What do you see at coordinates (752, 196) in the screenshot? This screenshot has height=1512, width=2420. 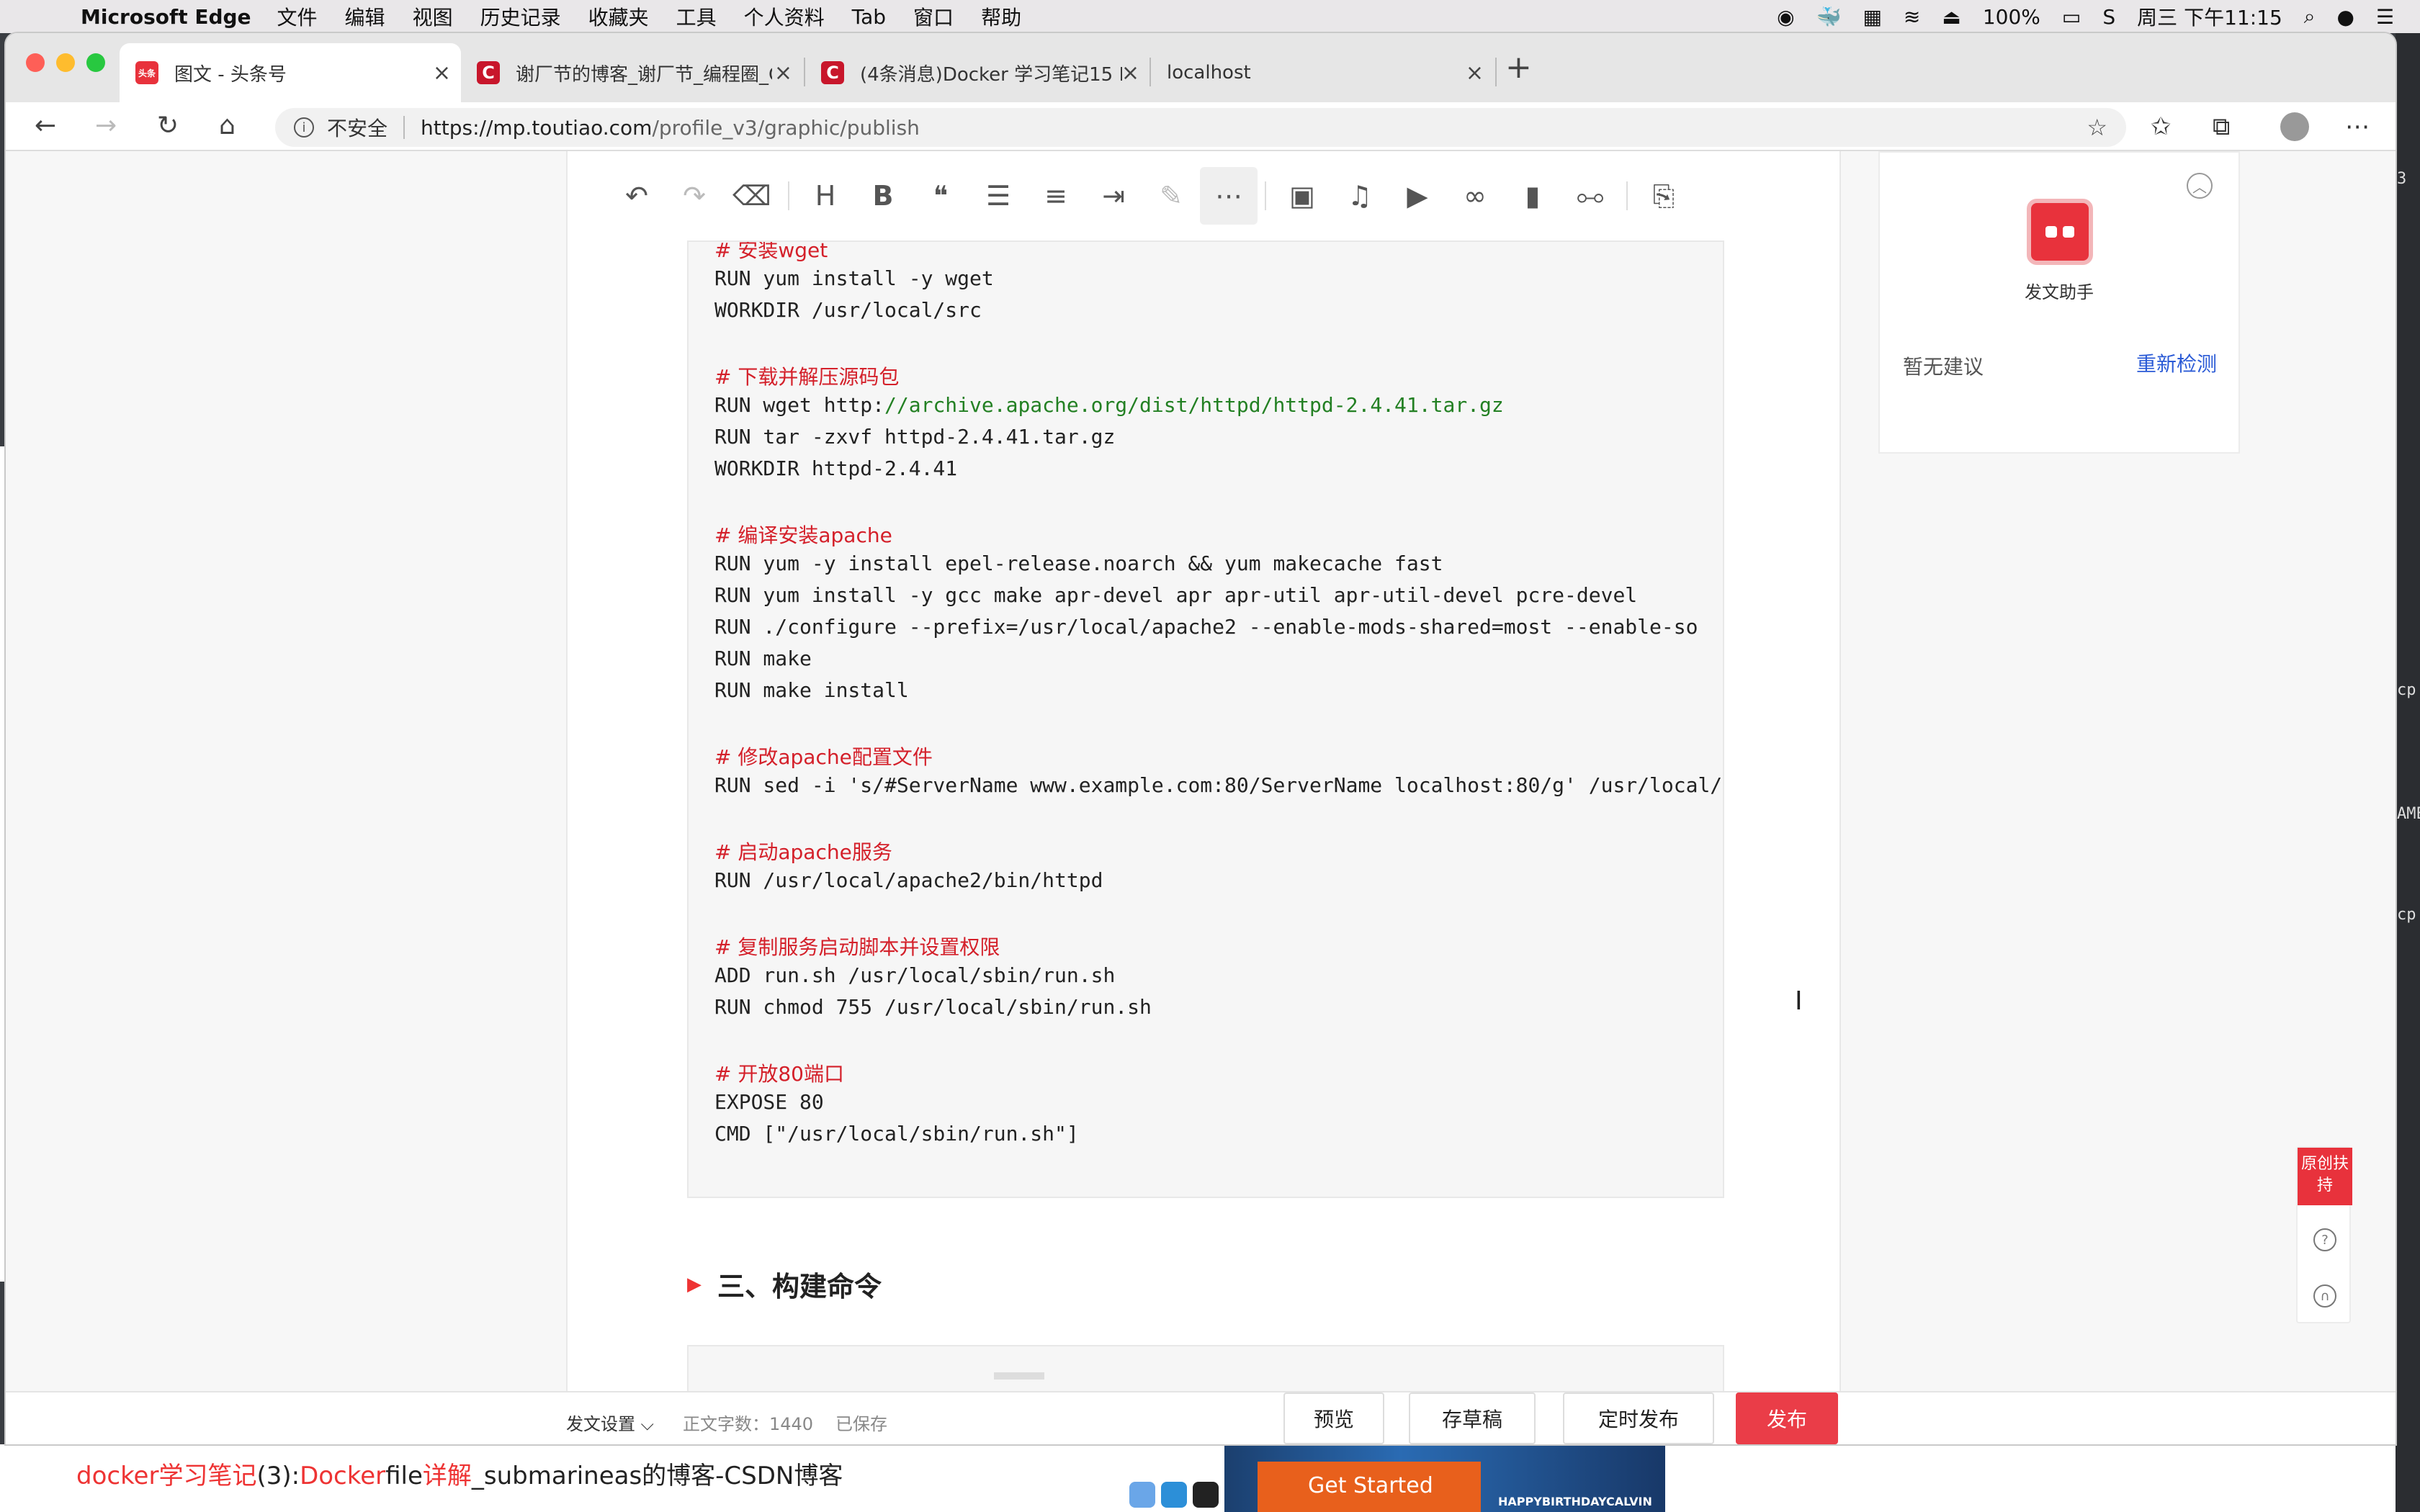 I see `eraser-icon: ⌫` at bounding box center [752, 196].